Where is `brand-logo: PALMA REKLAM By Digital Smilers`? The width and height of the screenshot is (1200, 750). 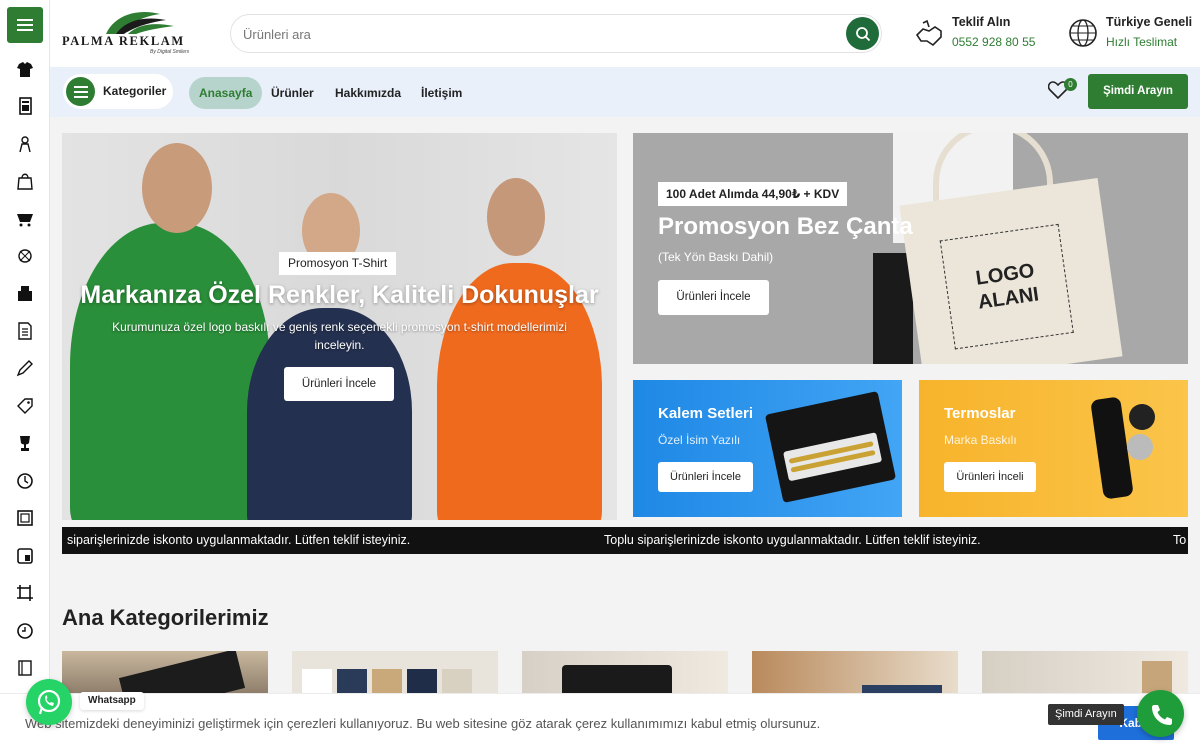
brand-logo: PALMA REKLAM By Digital Smilers is located at coordinates (132, 33).